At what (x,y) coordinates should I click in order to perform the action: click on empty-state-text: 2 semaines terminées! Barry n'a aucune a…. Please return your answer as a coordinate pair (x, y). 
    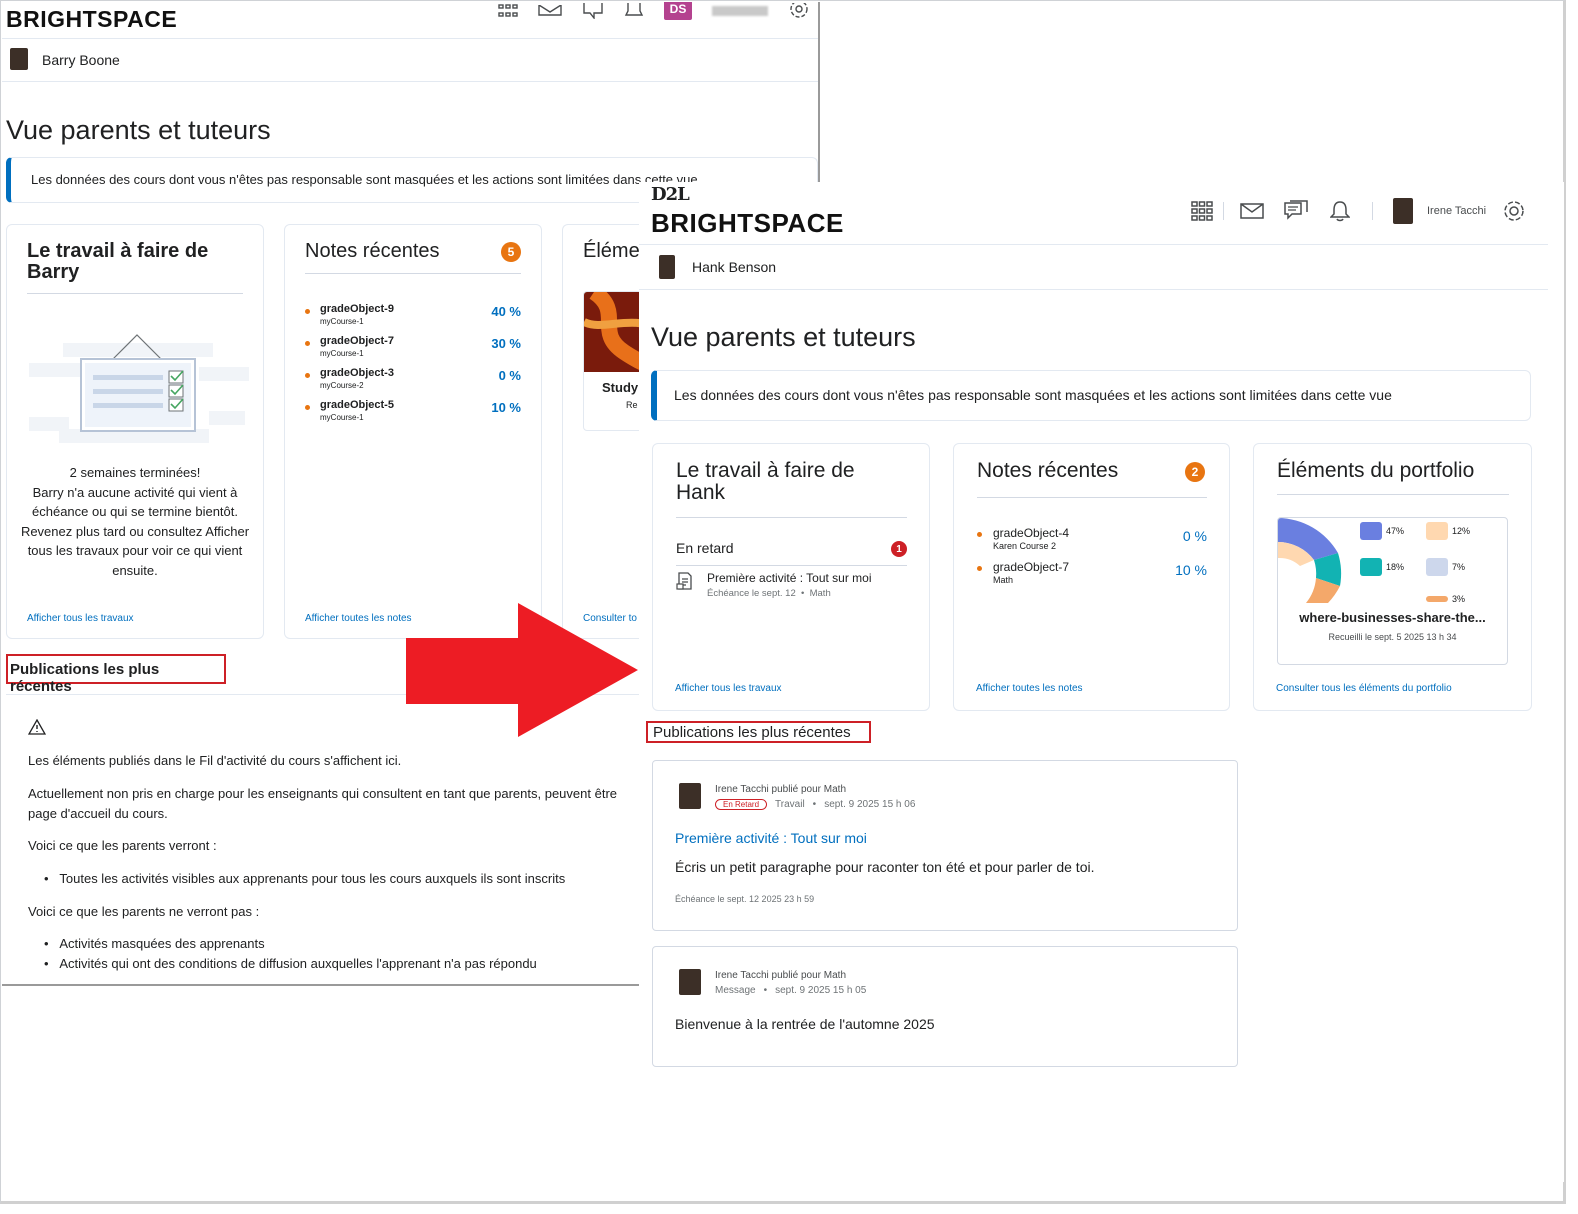
    Looking at the image, I should click on (135, 521).